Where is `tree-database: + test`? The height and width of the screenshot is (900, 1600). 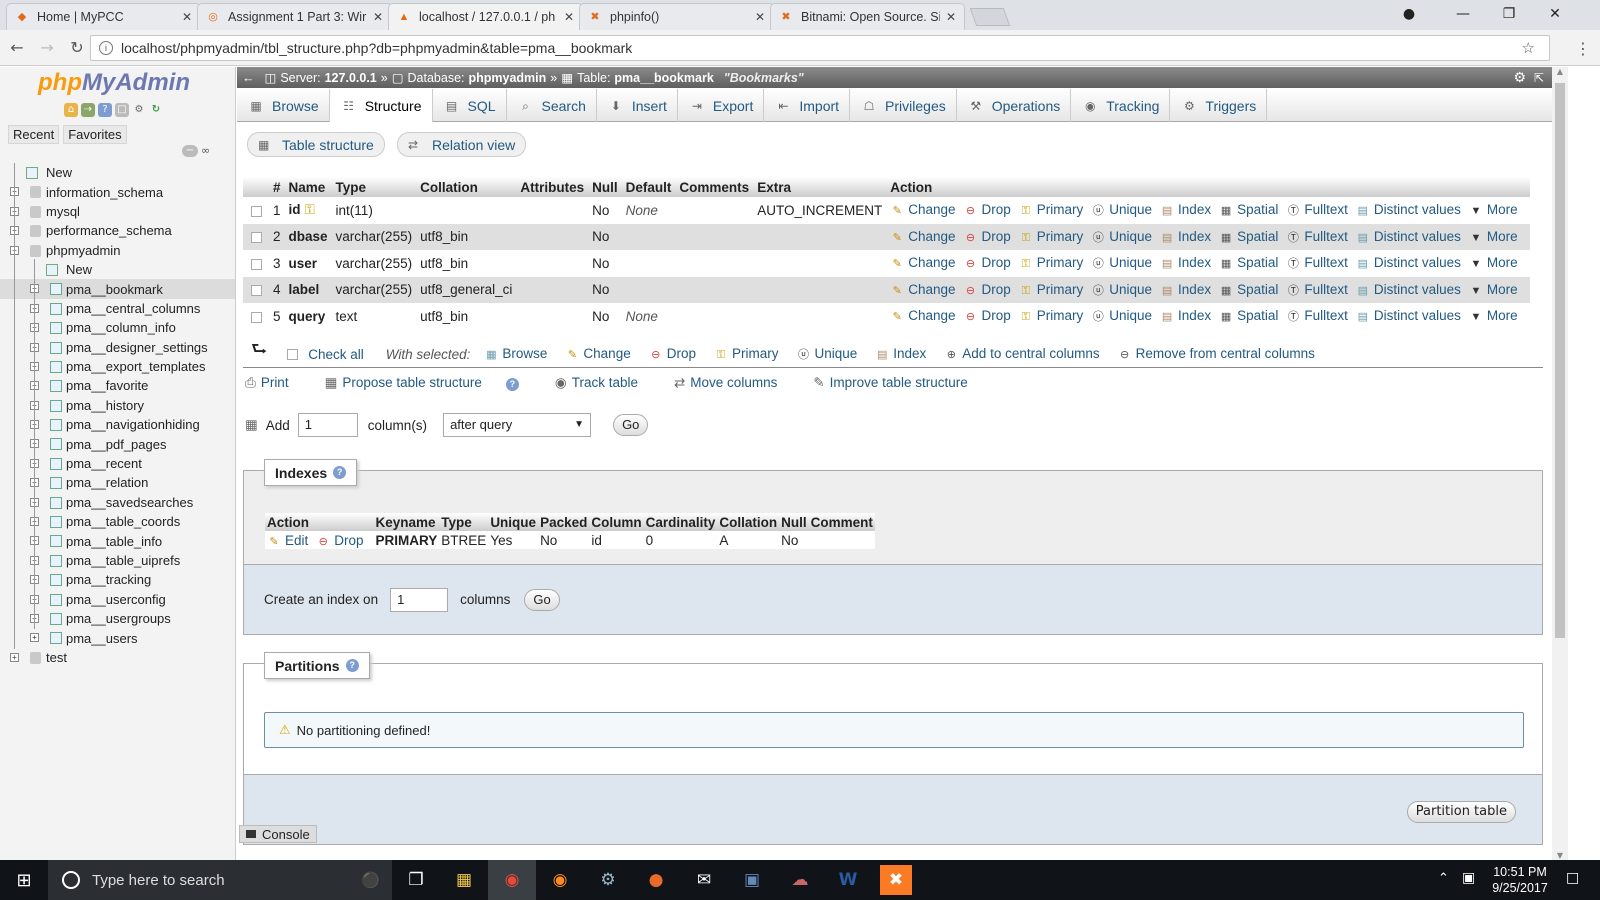 tree-database: + test is located at coordinates (117, 657).